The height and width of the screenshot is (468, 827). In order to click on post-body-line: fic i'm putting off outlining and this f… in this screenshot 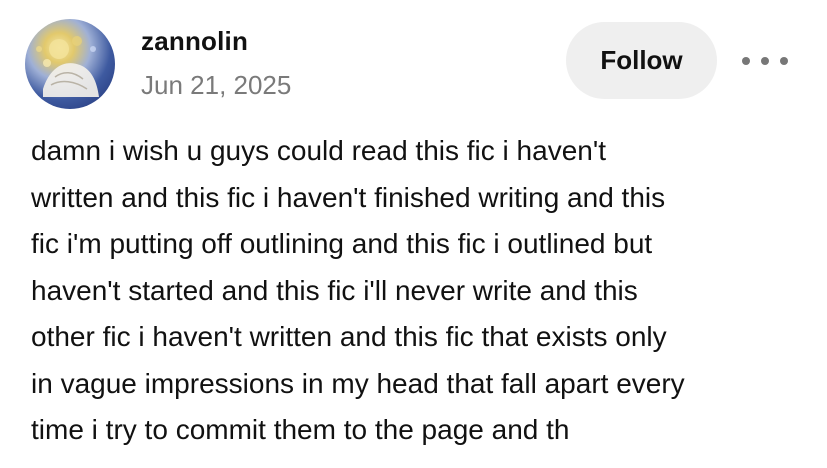, I will do `click(342, 243)`.